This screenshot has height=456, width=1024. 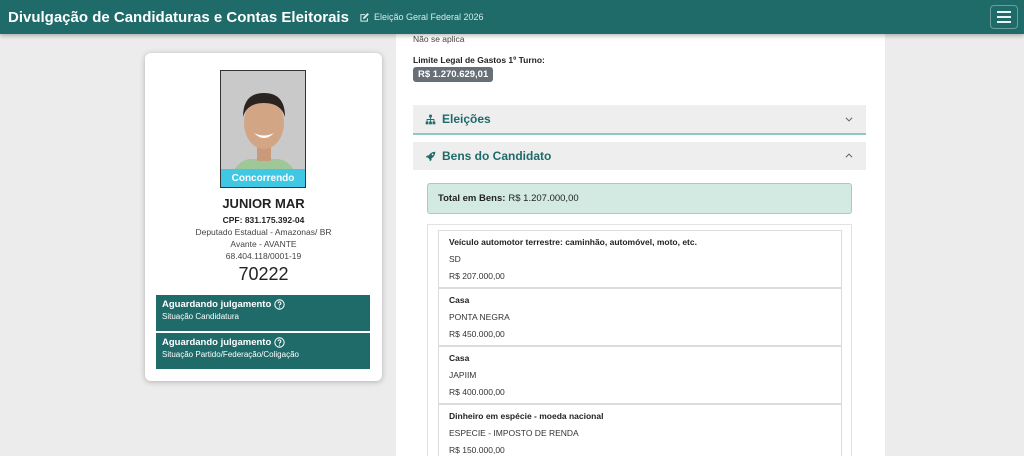 I want to click on candidate-cnpj: 68.404.118/0001-19, so click(x=263, y=256).